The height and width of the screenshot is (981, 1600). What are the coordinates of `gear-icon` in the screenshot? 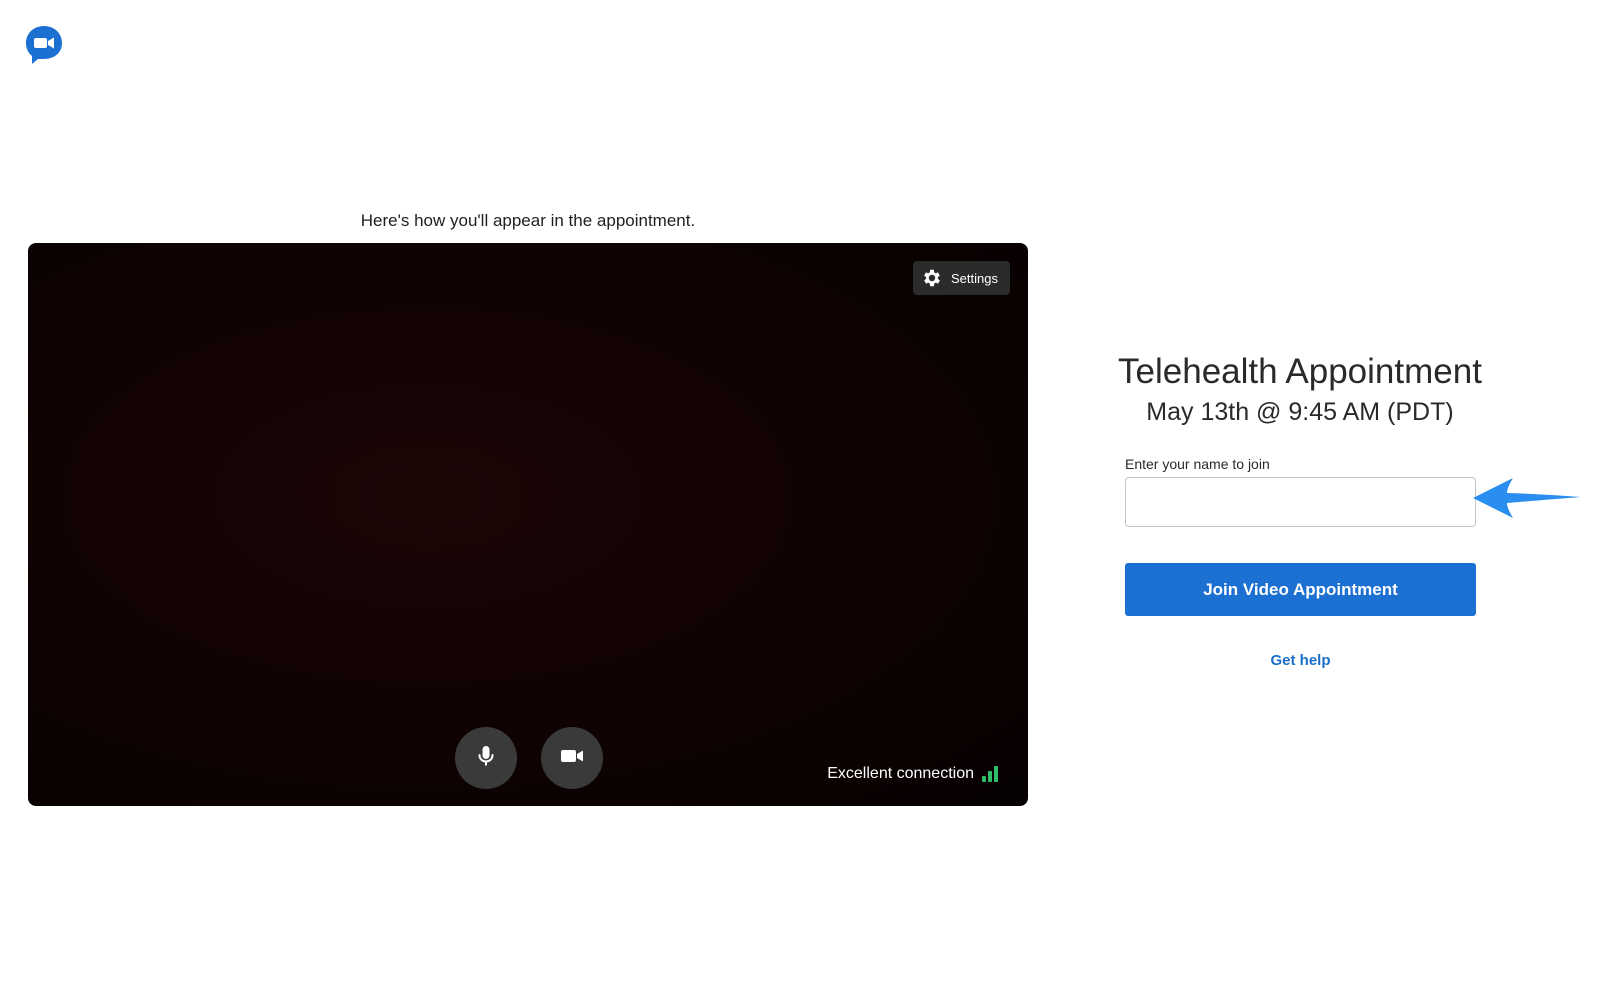 It's located at (932, 278).